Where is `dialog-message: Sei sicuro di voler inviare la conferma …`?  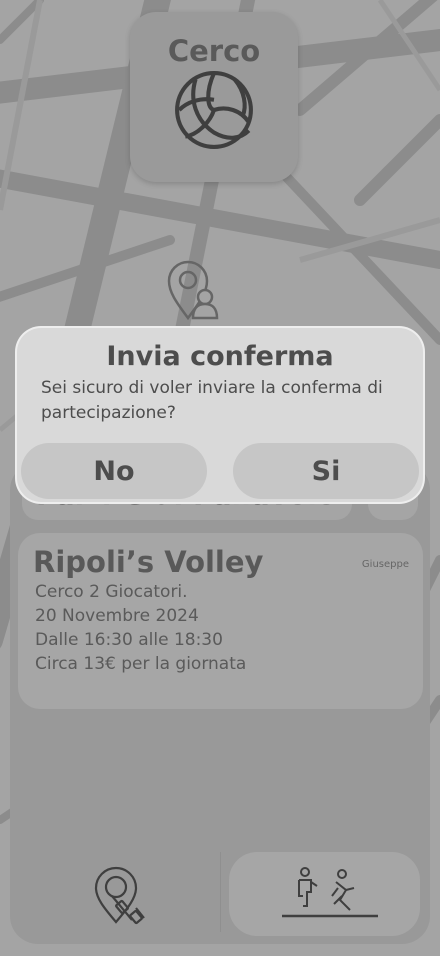
dialog-message: Sei sicuro di voler inviare la conferma … is located at coordinates (212, 400).